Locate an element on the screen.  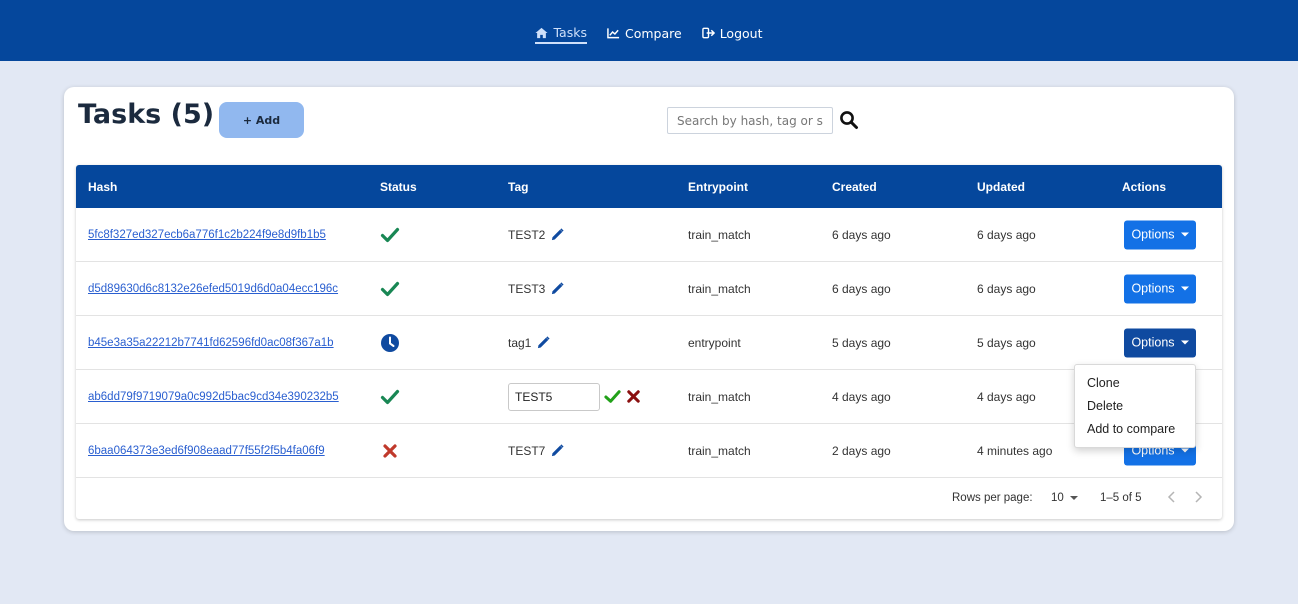
menu-item-add-to-compare: Add to compare is located at coordinates (1135, 428).